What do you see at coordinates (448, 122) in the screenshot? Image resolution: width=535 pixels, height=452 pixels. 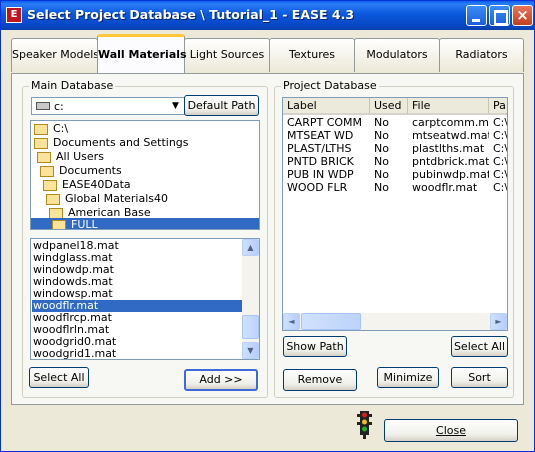 I see `table-cell: carptcomm.mat` at bounding box center [448, 122].